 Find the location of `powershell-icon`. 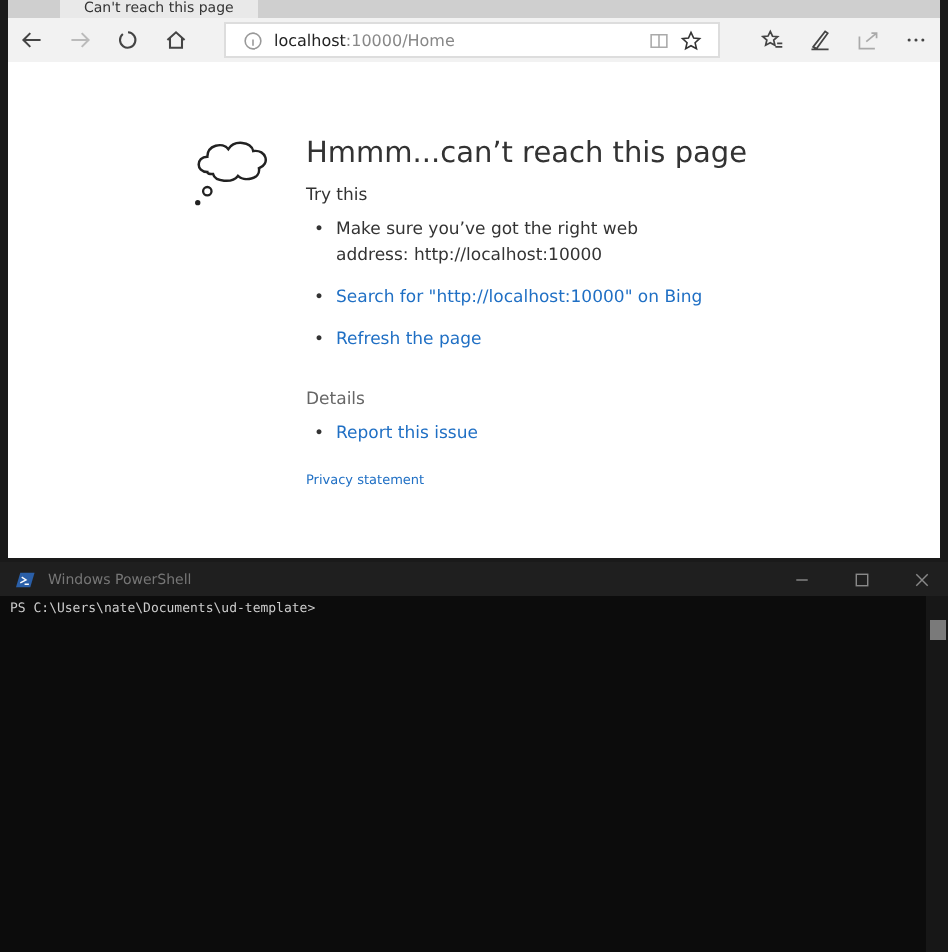

powershell-icon is located at coordinates (26, 579).